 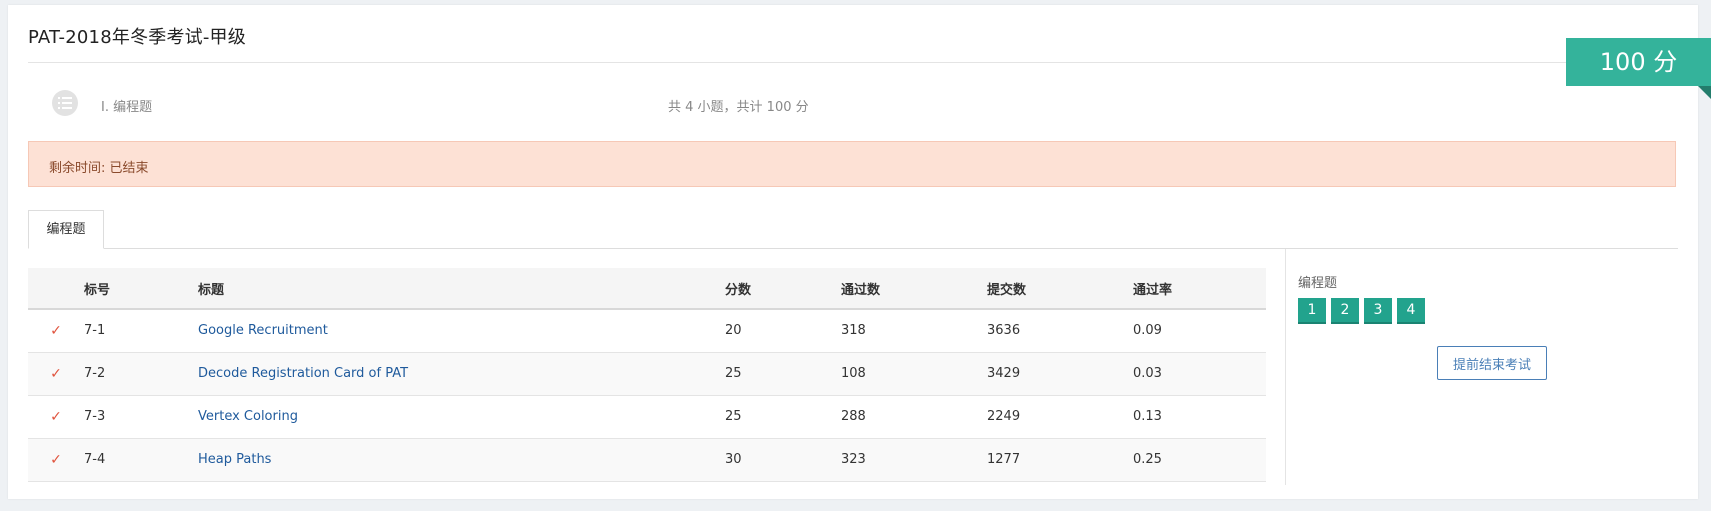 What do you see at coordinates (95, 459) in the screenshot?
I see `problem-id: 7-4` at bounding box center [95, 459].